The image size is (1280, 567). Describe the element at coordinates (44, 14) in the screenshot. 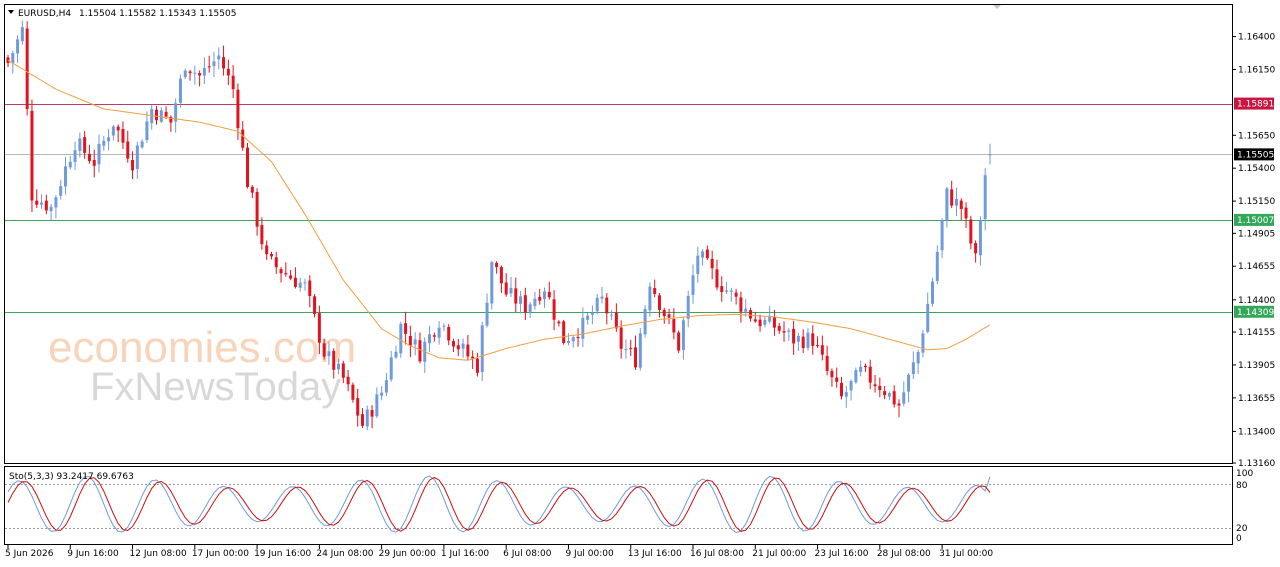

I see `chart-symbol-label: EURUSD,H4` at that location.